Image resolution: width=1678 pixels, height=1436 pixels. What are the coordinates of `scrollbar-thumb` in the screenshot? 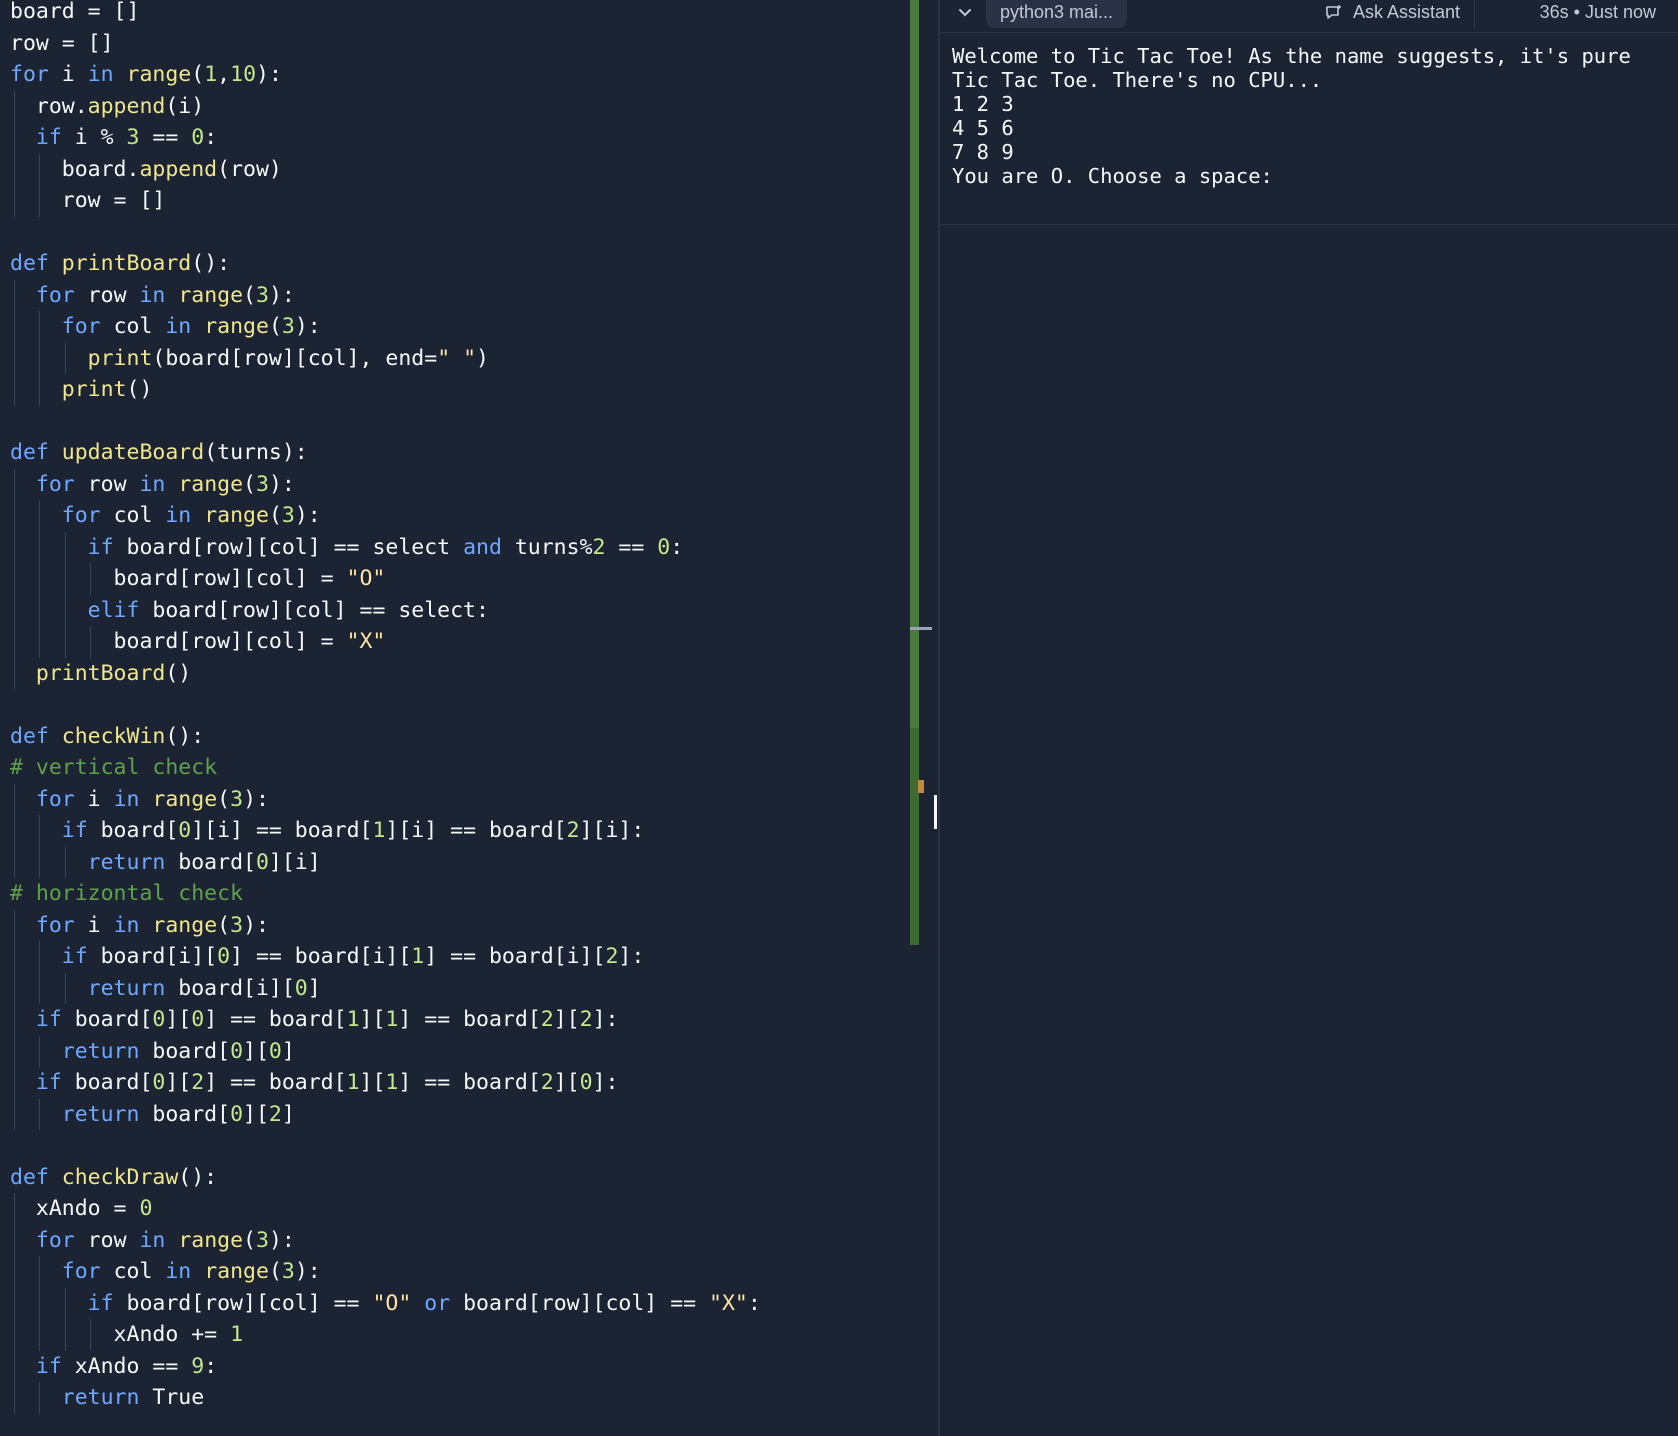 It's located at (914, 836).